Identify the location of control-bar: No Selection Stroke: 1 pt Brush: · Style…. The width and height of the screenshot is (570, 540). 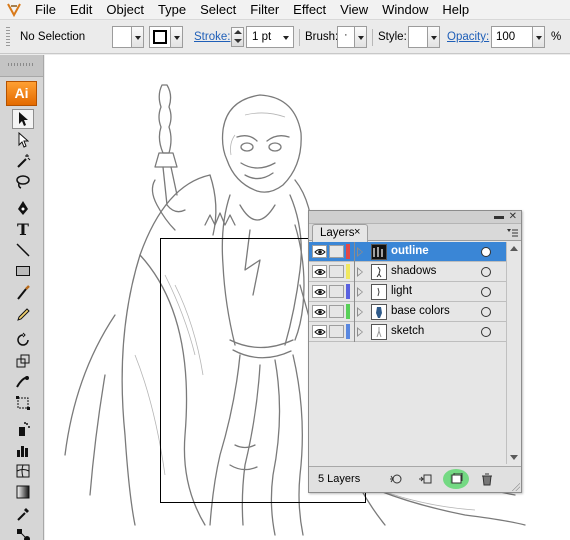
(285, 37).